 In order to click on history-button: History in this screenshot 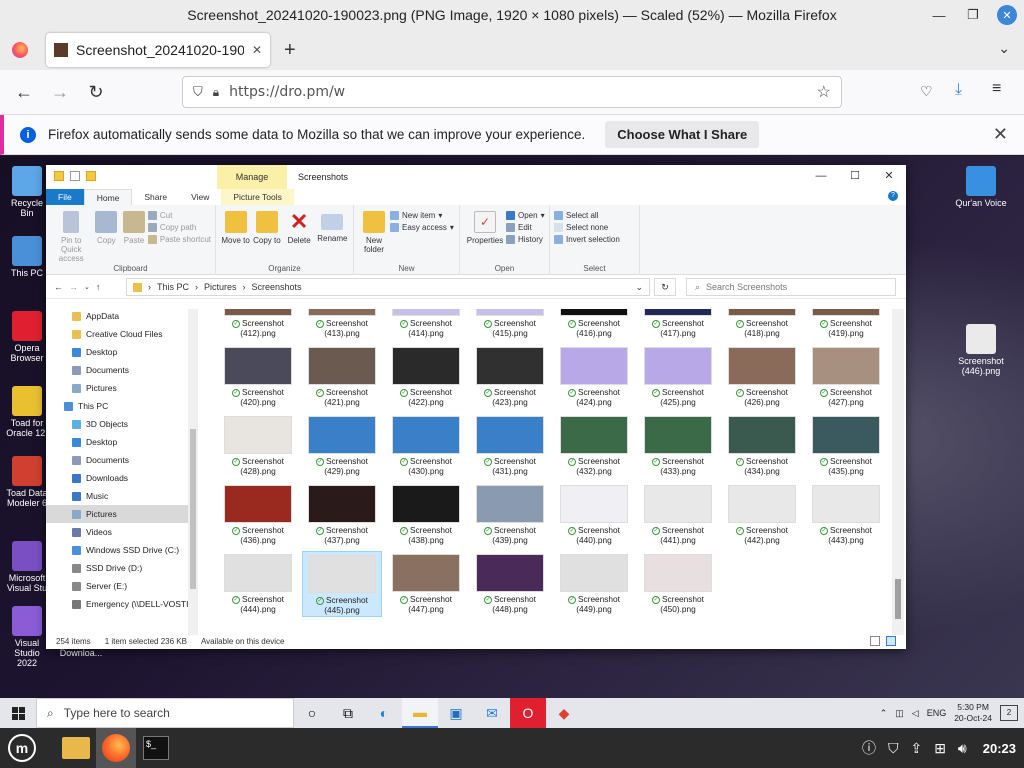, I will do `click(525, 239)`.